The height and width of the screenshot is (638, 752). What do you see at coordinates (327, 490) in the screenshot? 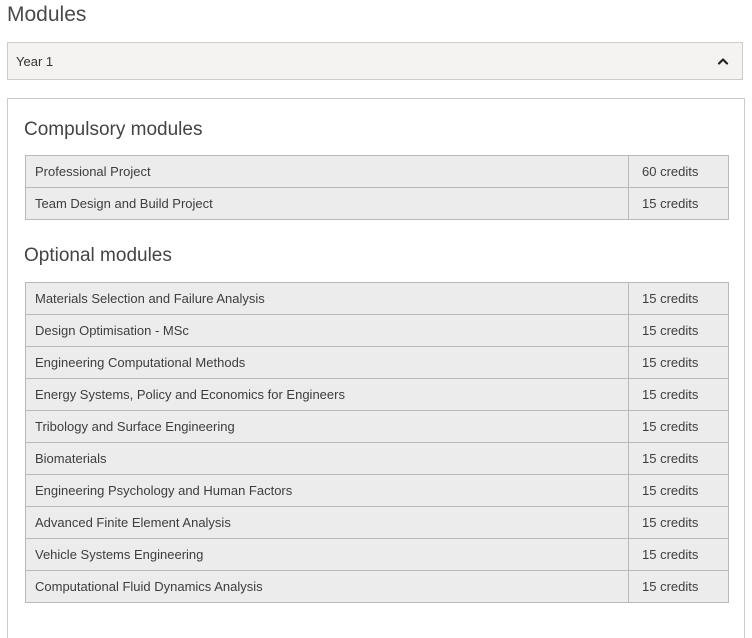
I see `module-name: Engineering Psychology and Human Factors` at bounding box center [327, 490].